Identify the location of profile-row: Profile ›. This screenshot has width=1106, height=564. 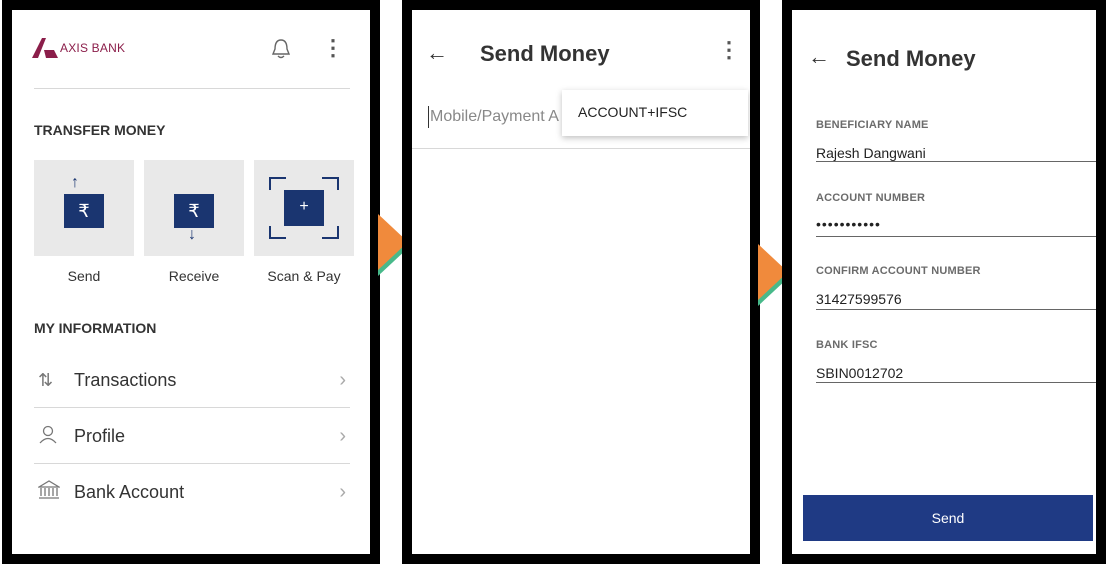
(192, 436).